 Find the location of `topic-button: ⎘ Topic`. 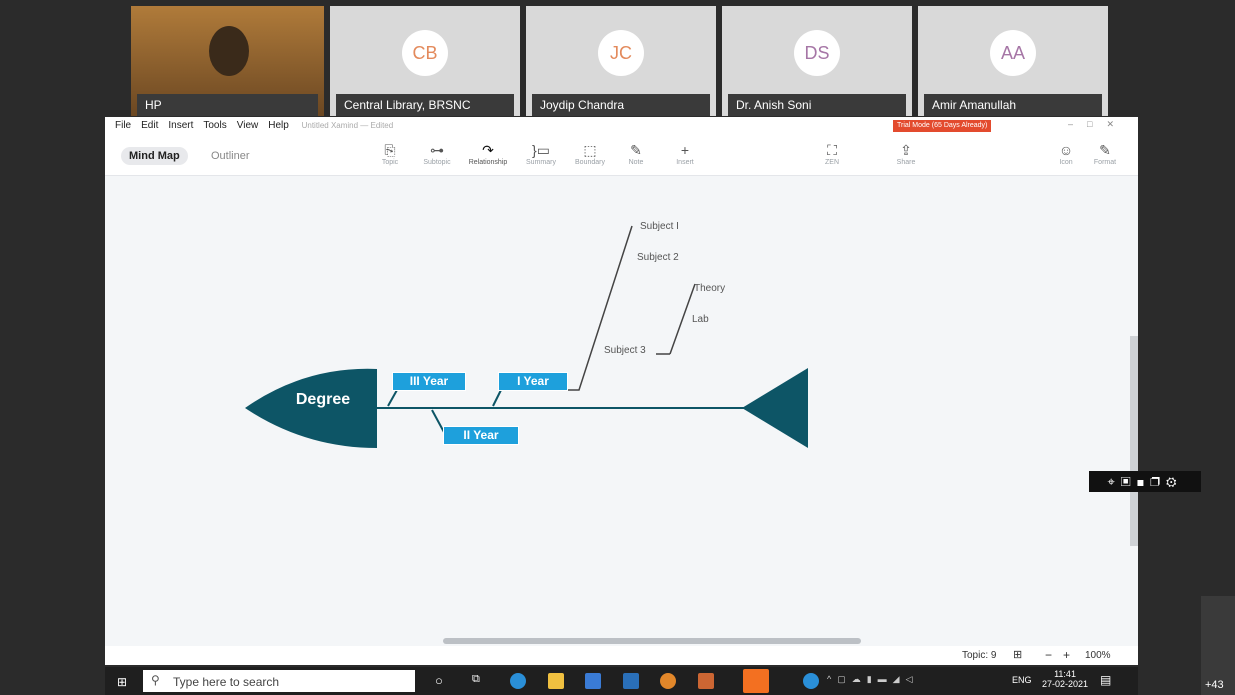

topic-button: ⎘ Topic is located at coordinates (390, 153).